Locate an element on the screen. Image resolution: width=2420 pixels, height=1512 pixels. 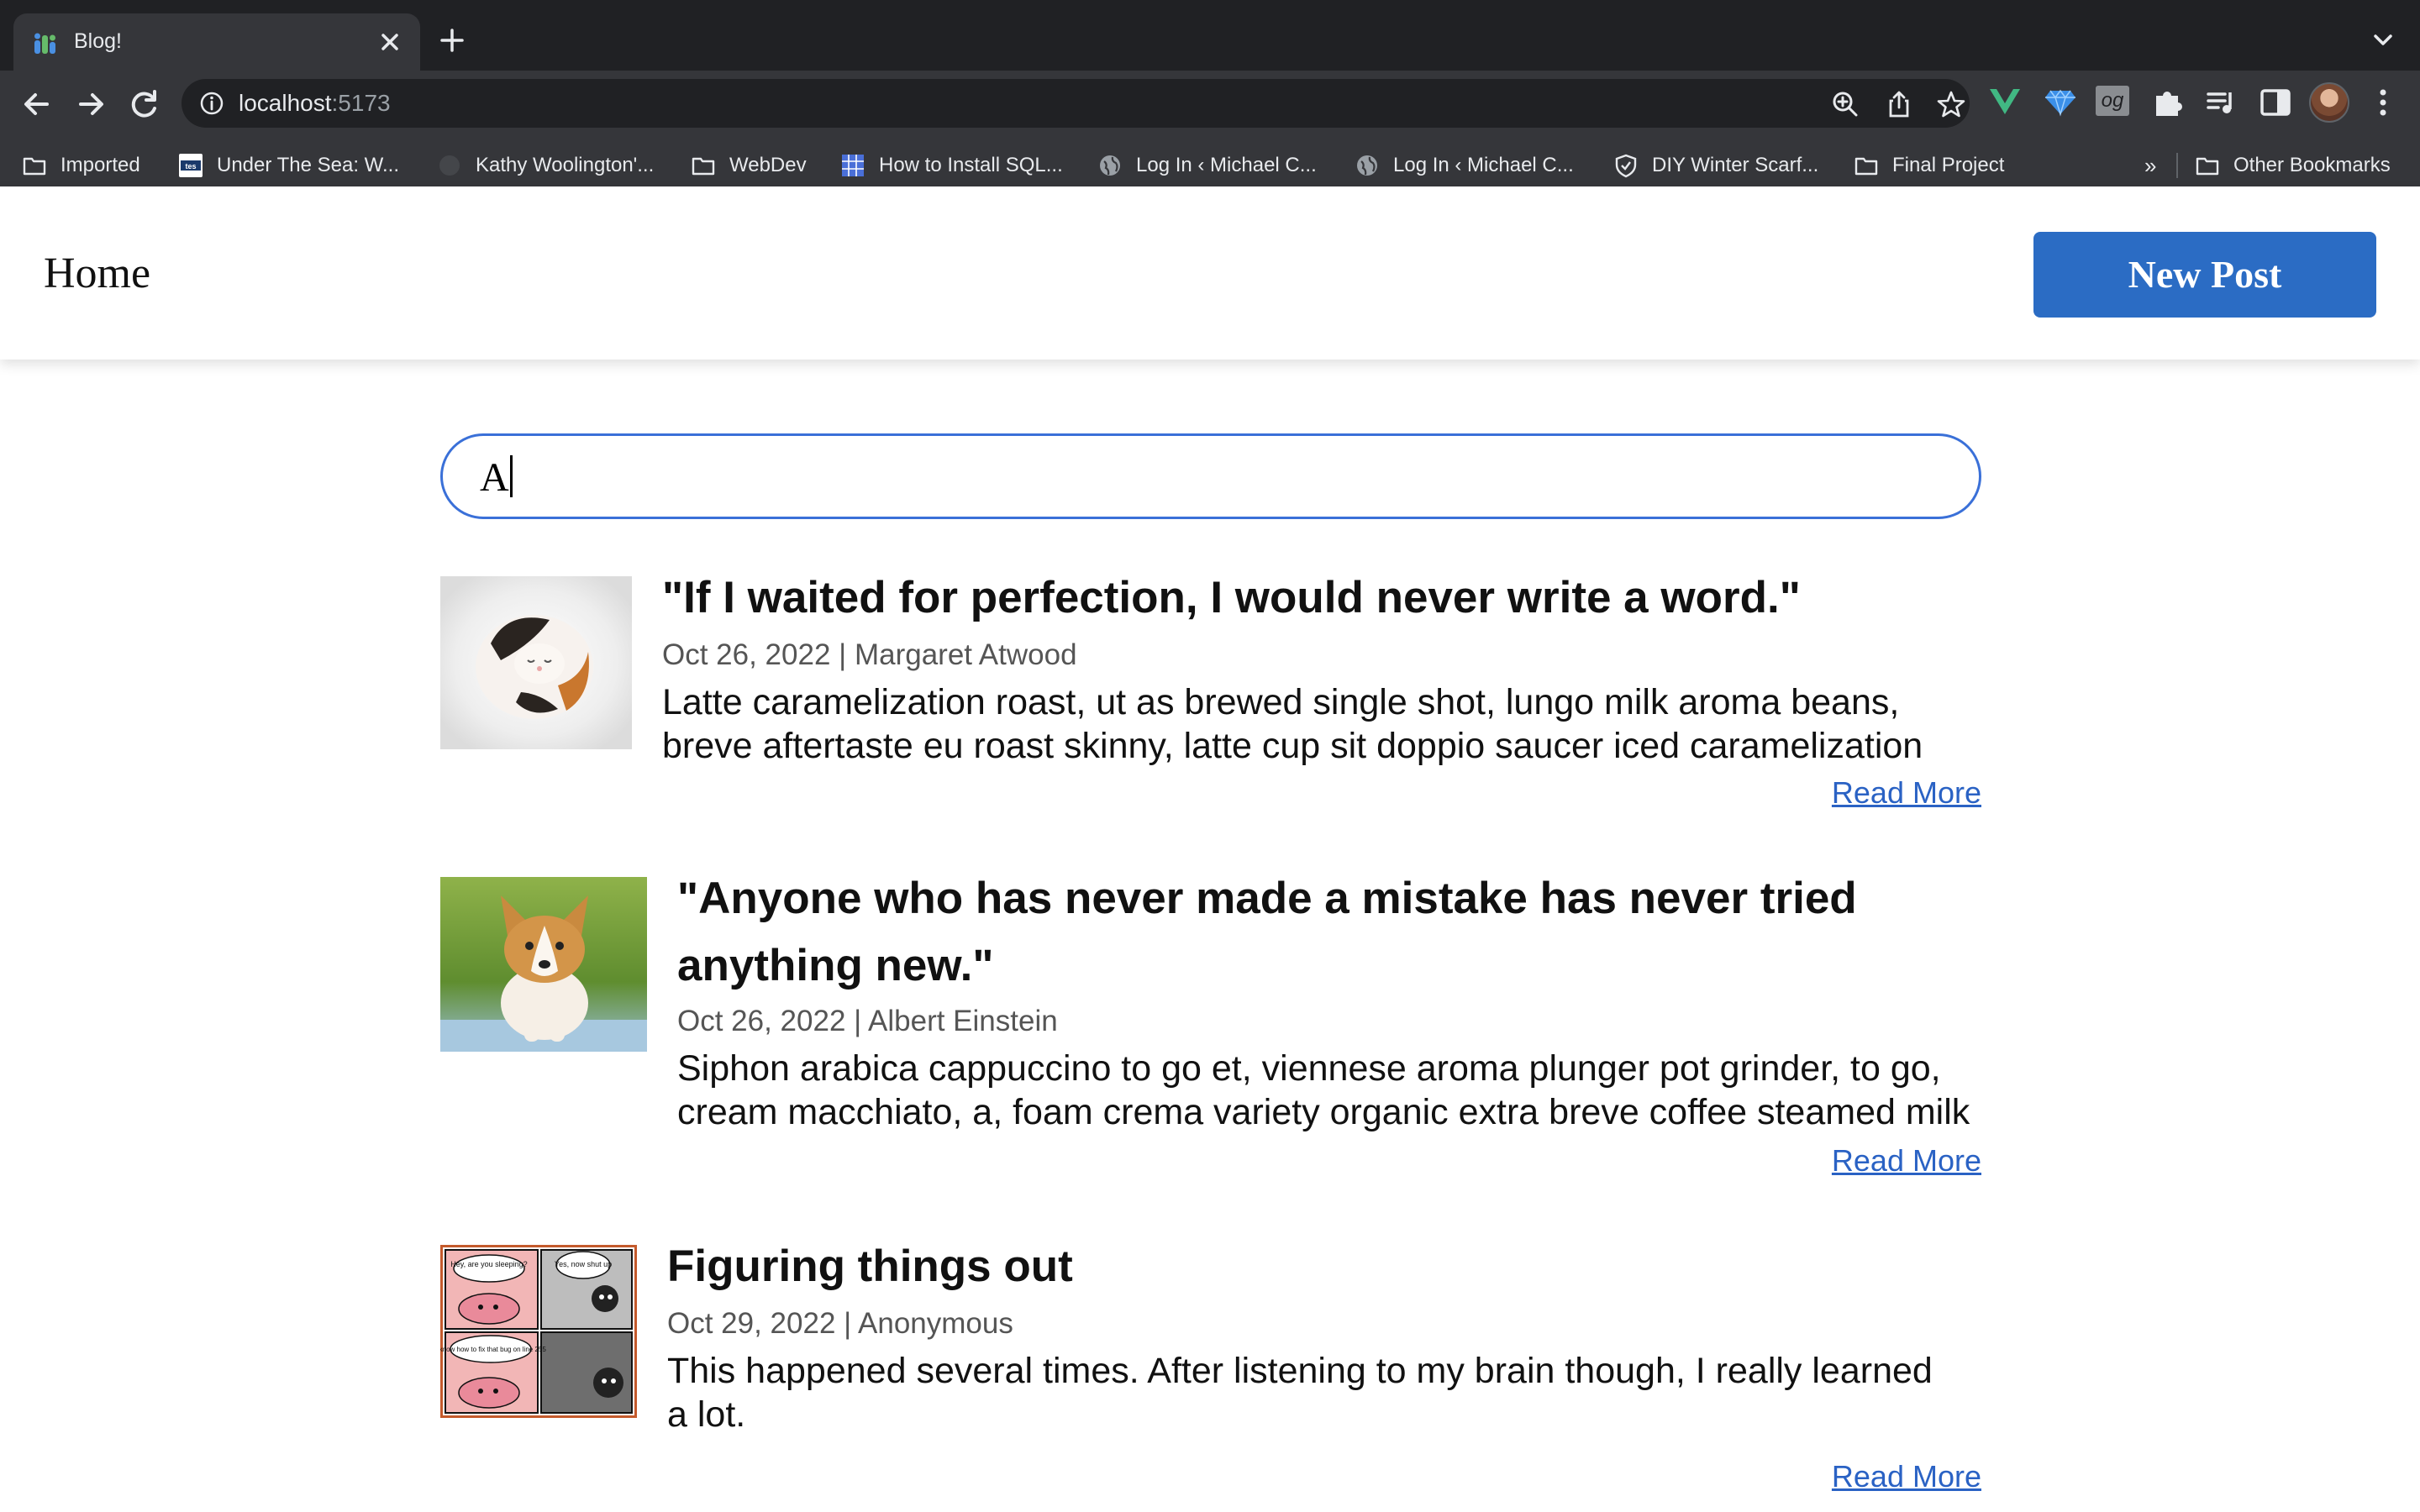
post-meta: Oct 29, 2022 | Anonymous is located at coordinates (840, 1323).